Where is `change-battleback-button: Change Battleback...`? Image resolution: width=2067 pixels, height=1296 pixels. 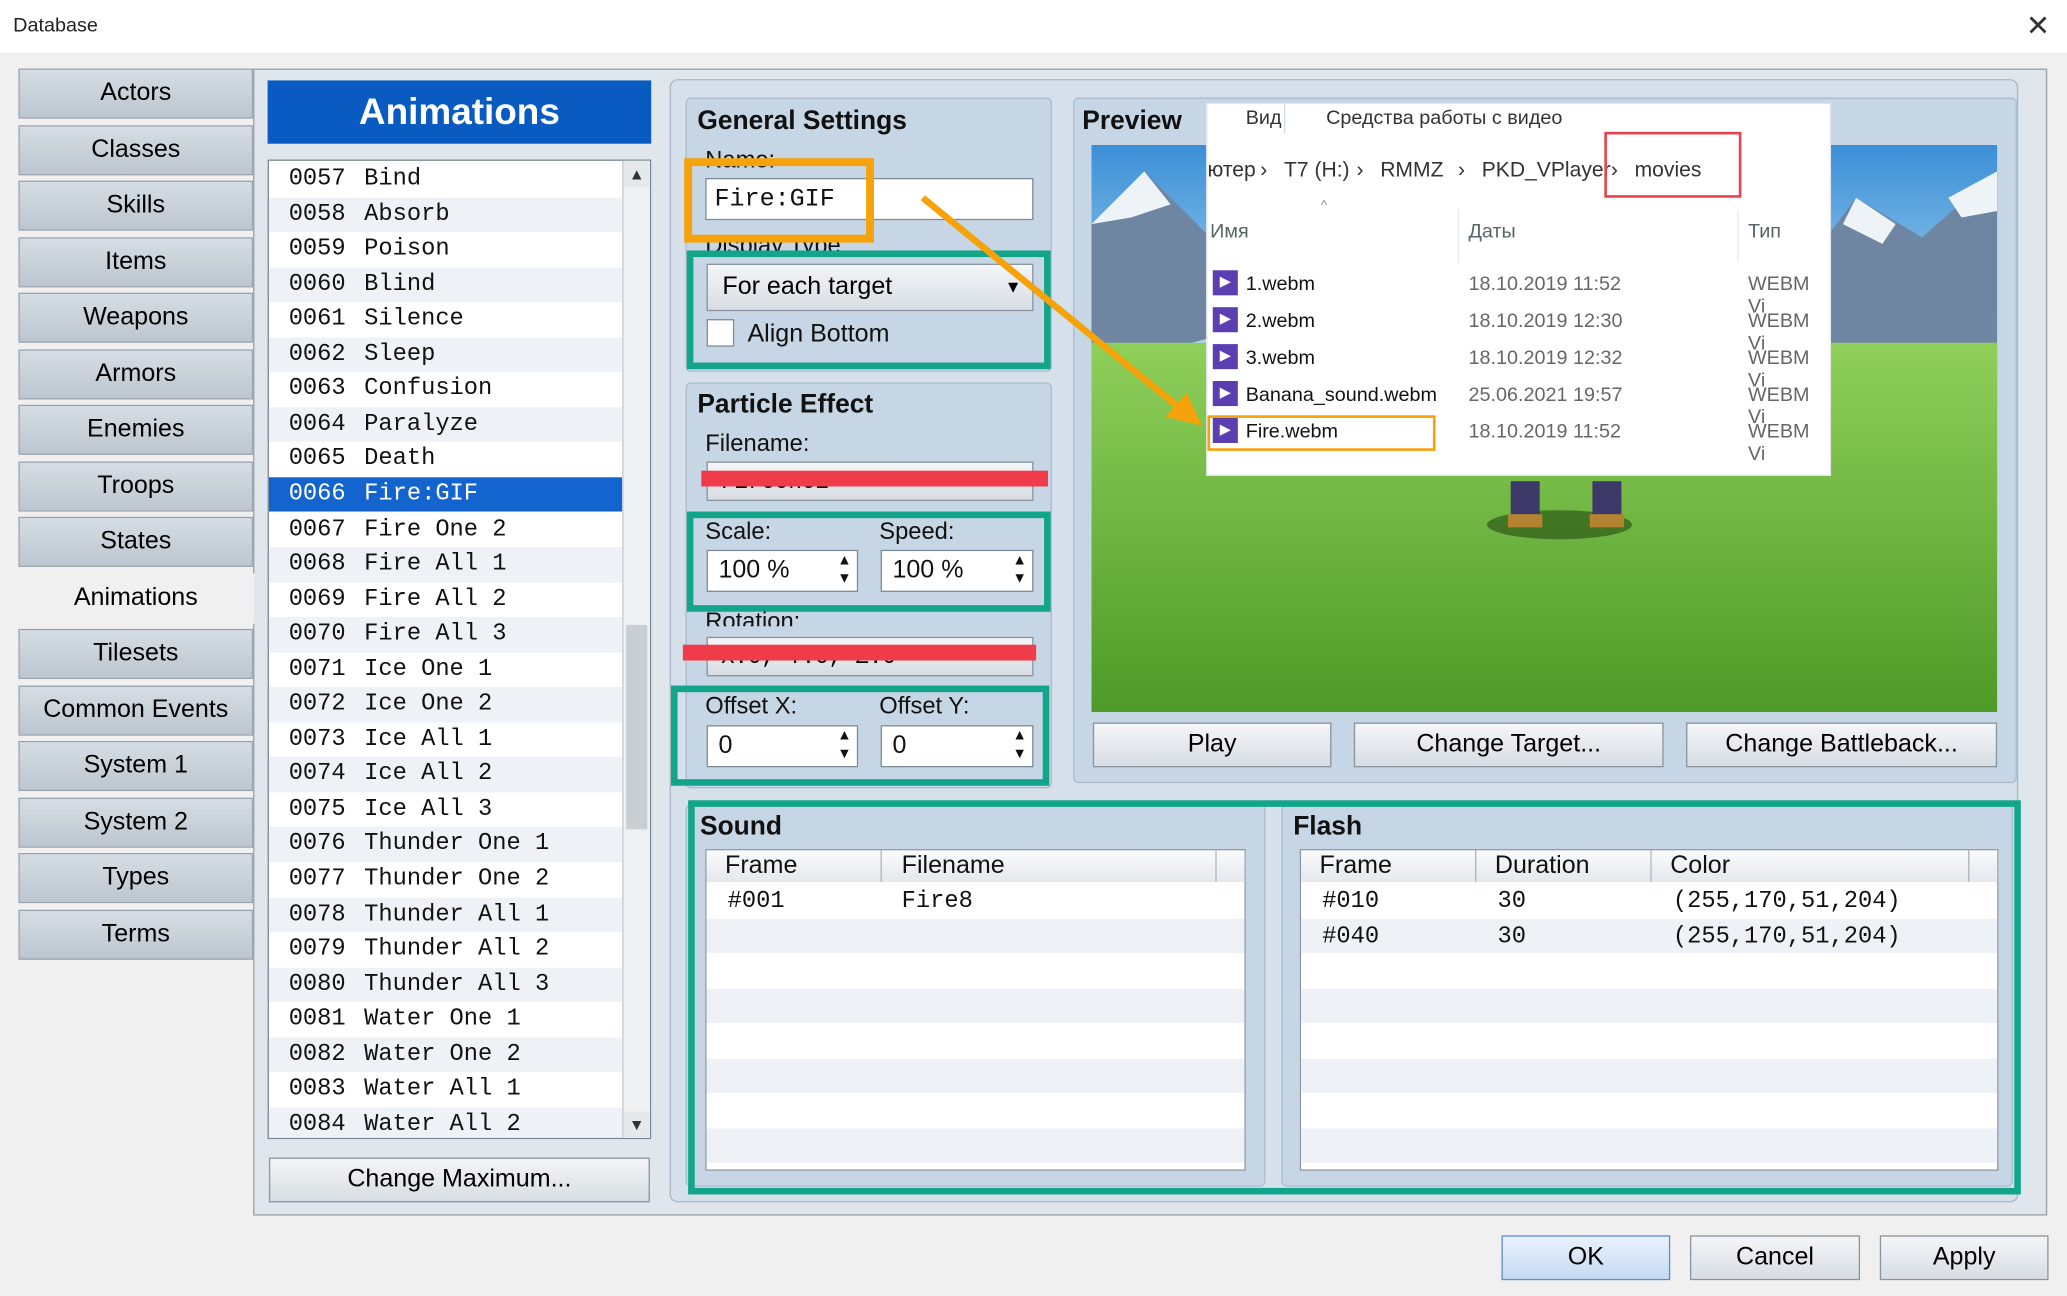
change-battleback-button: Change Battleback... is located at coordinates (1842, 745).